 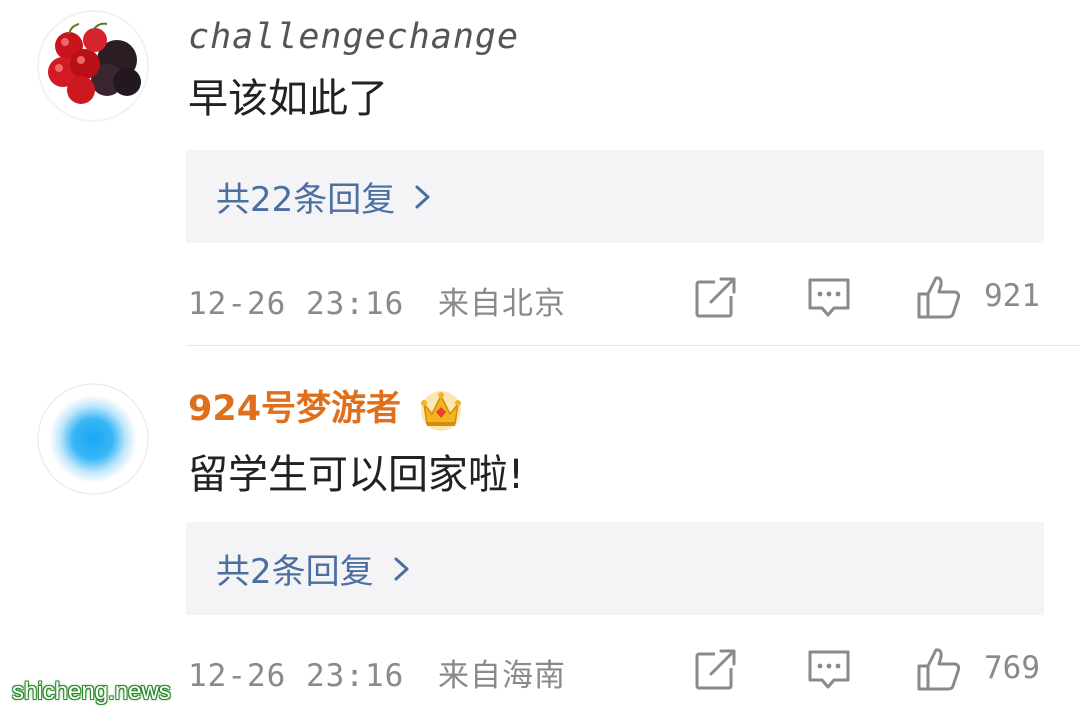 I want to click on view-replies-button: 共22条回复, so click(x=615, y=196).